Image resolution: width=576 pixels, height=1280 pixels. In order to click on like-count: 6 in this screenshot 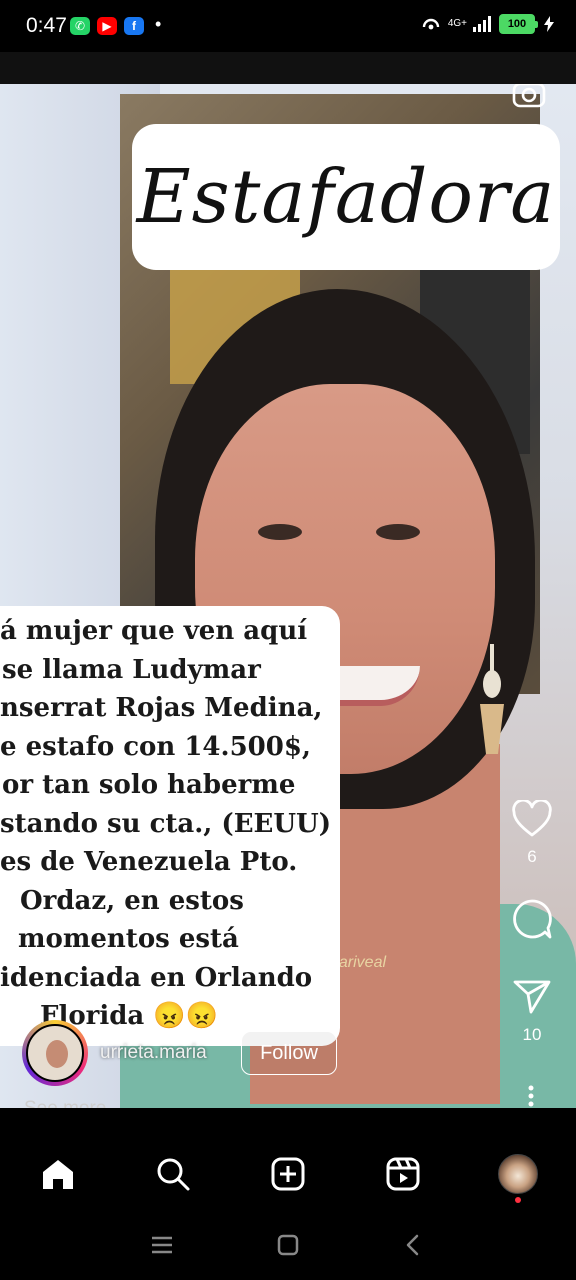, I will do `click(532, 856)`.